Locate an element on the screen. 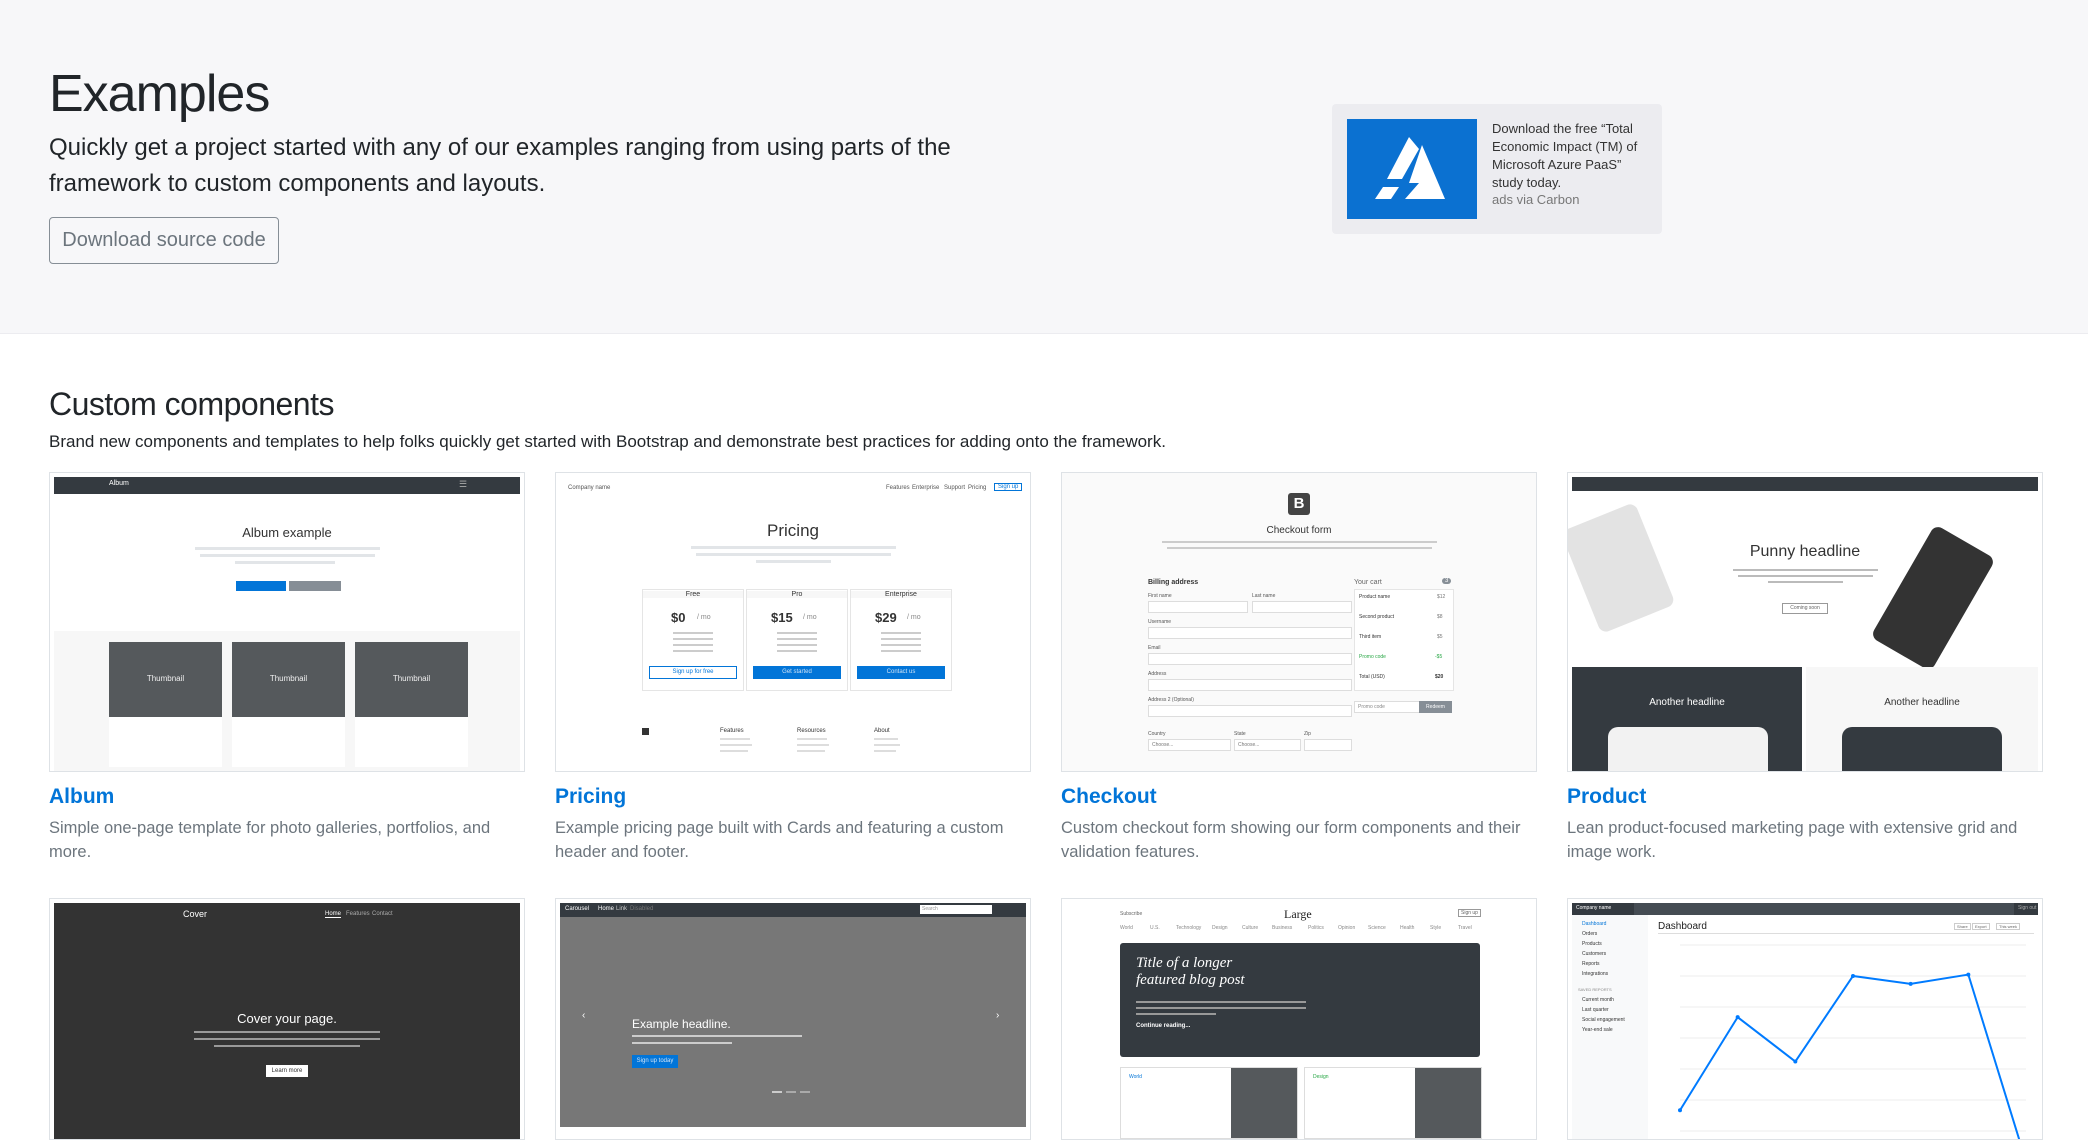  album-secondary-button is located at coordinates (315, 586).